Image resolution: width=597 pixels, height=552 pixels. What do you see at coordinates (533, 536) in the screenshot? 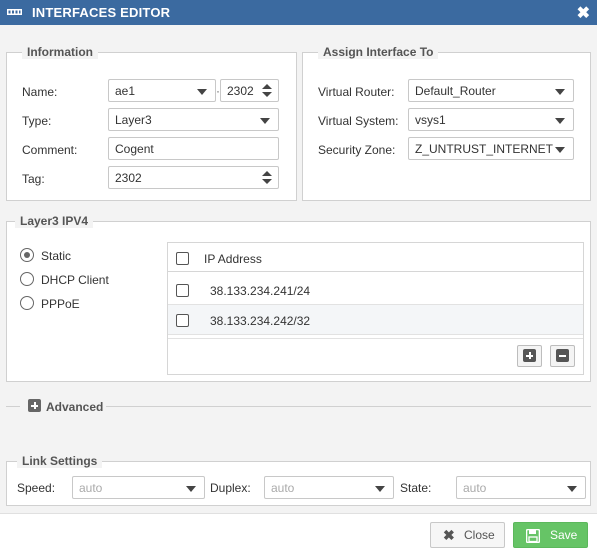
I see `save-icon` at bounding box center [533, 536].